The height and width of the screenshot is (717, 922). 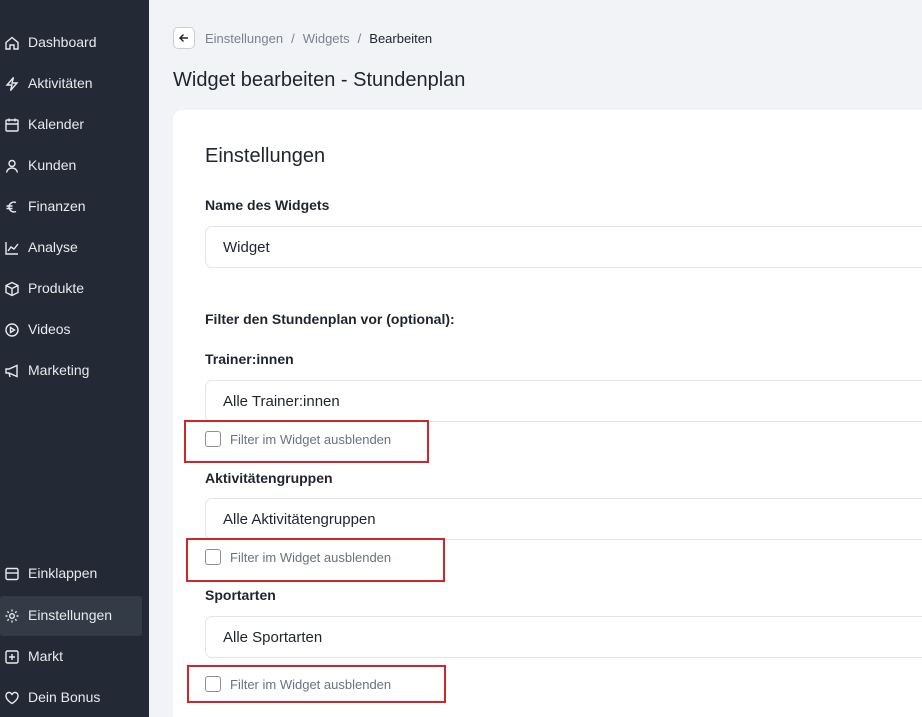 I want to click on sidebar-item-markt: Markt, so click(x=74, y=657).